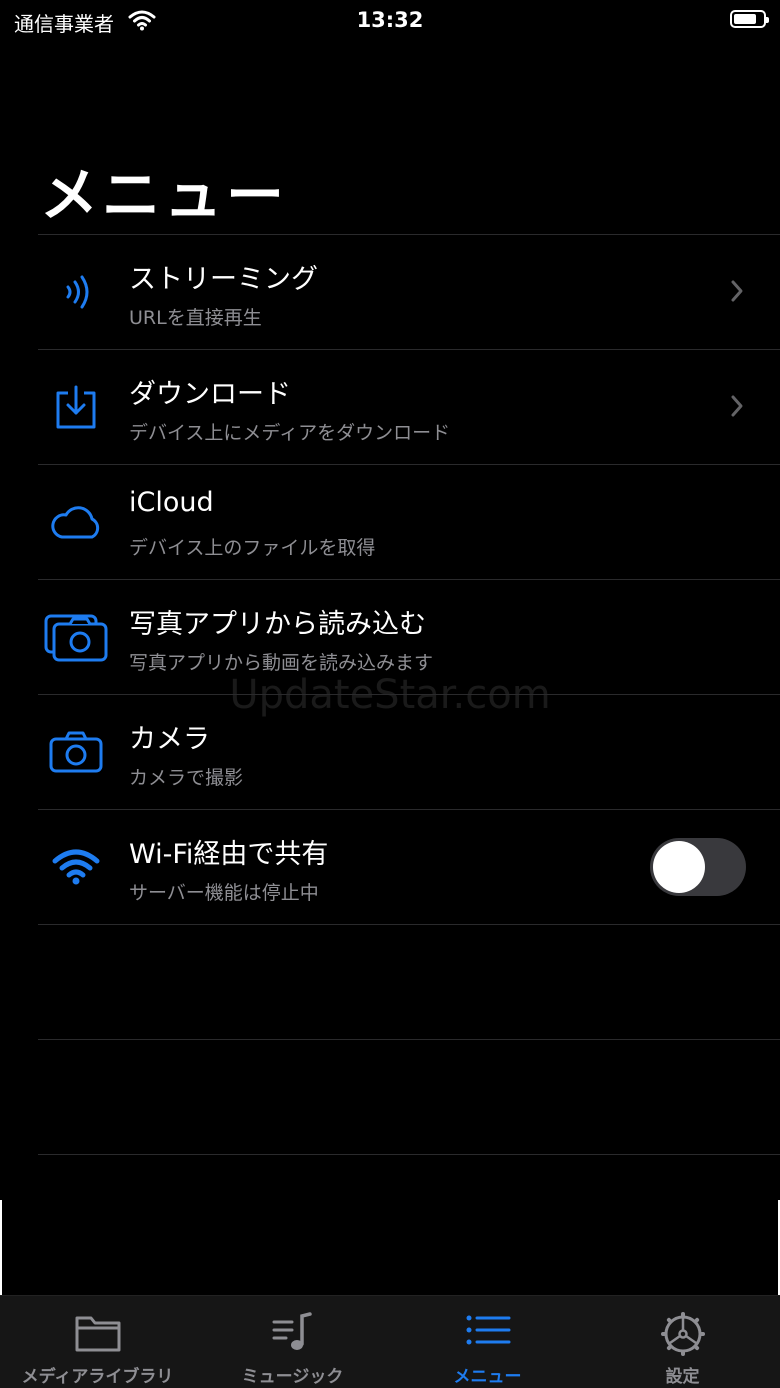  Describe the element at coordinates (169, 739) in the screenshot. I see `menu-item-title: カメラ` at that location.